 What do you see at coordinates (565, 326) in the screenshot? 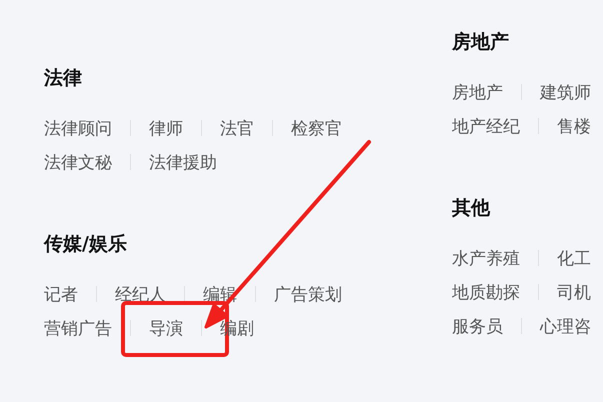
I see `job-link: 心理咨` at bounding box center [565, 326].